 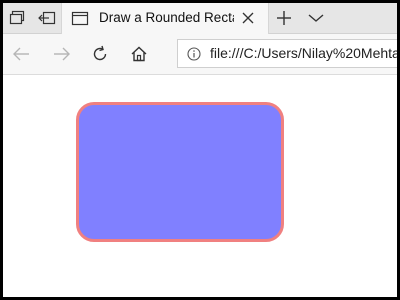 What do you see at coordinates (80, 20) in the screenshot?
I see `page-icon` at bounding box center [80, 20].